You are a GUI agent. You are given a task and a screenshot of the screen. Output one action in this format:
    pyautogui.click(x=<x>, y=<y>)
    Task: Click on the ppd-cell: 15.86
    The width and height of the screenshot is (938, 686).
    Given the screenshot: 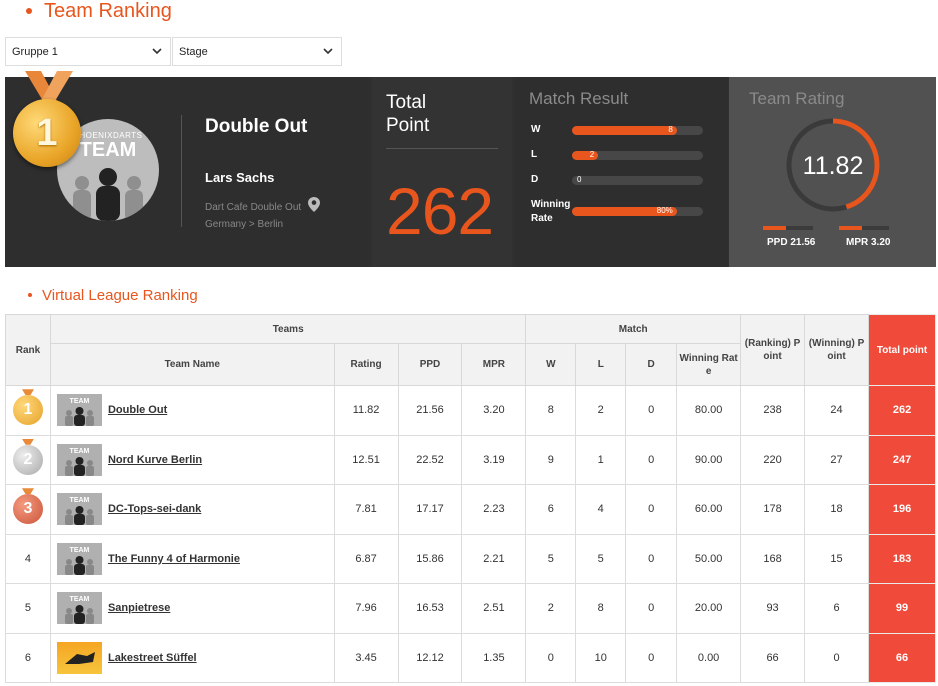 What is the action you would take?
    pyautogui.click(x=430, y=558)
    